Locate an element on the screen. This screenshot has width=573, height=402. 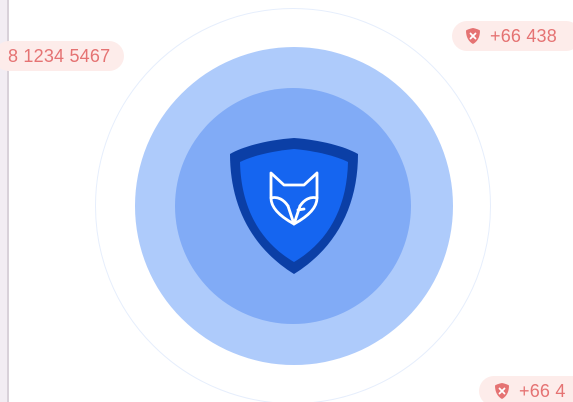
blocked-number-chip: +66 438 is located at coordinates (512, 36).